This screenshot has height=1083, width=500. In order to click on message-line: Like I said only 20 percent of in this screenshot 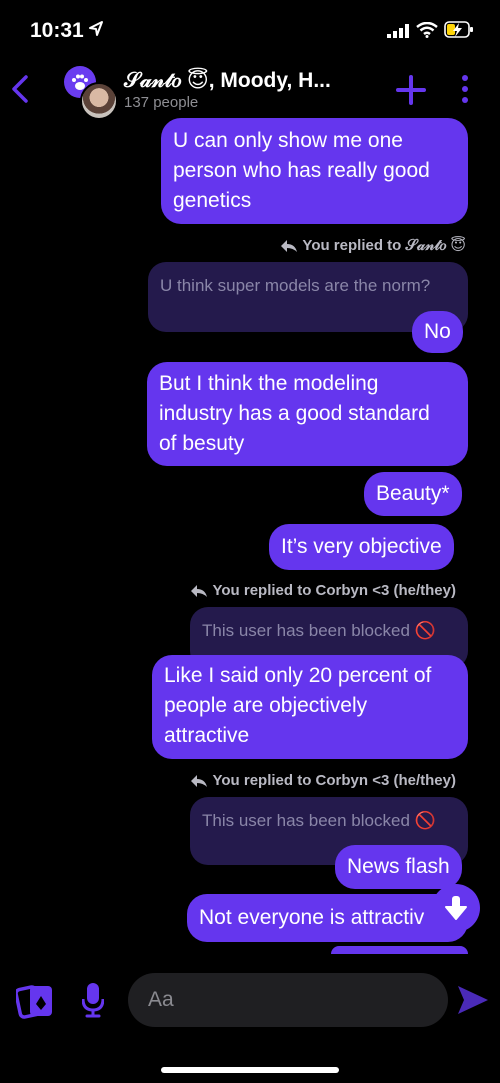, I will do `click(298, 675)`.